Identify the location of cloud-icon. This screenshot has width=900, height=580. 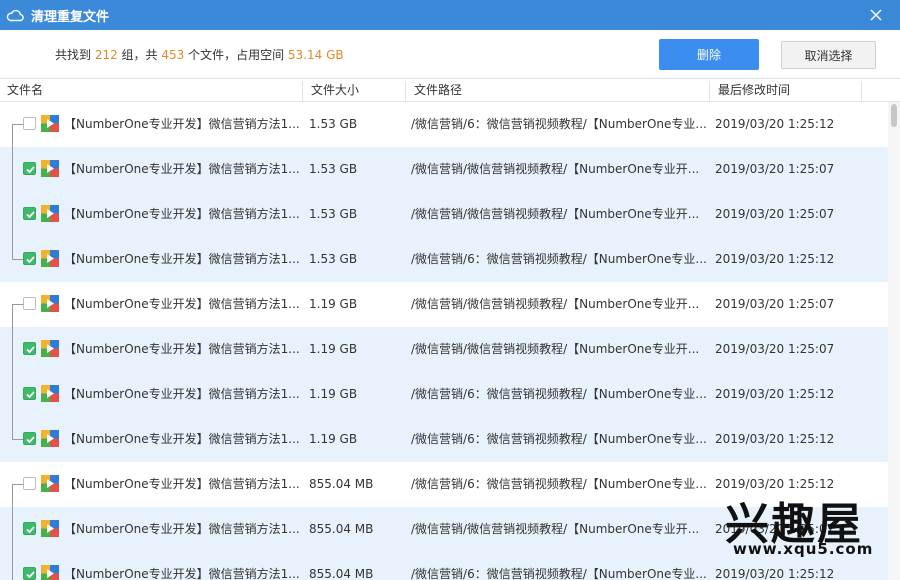
(17, 15).